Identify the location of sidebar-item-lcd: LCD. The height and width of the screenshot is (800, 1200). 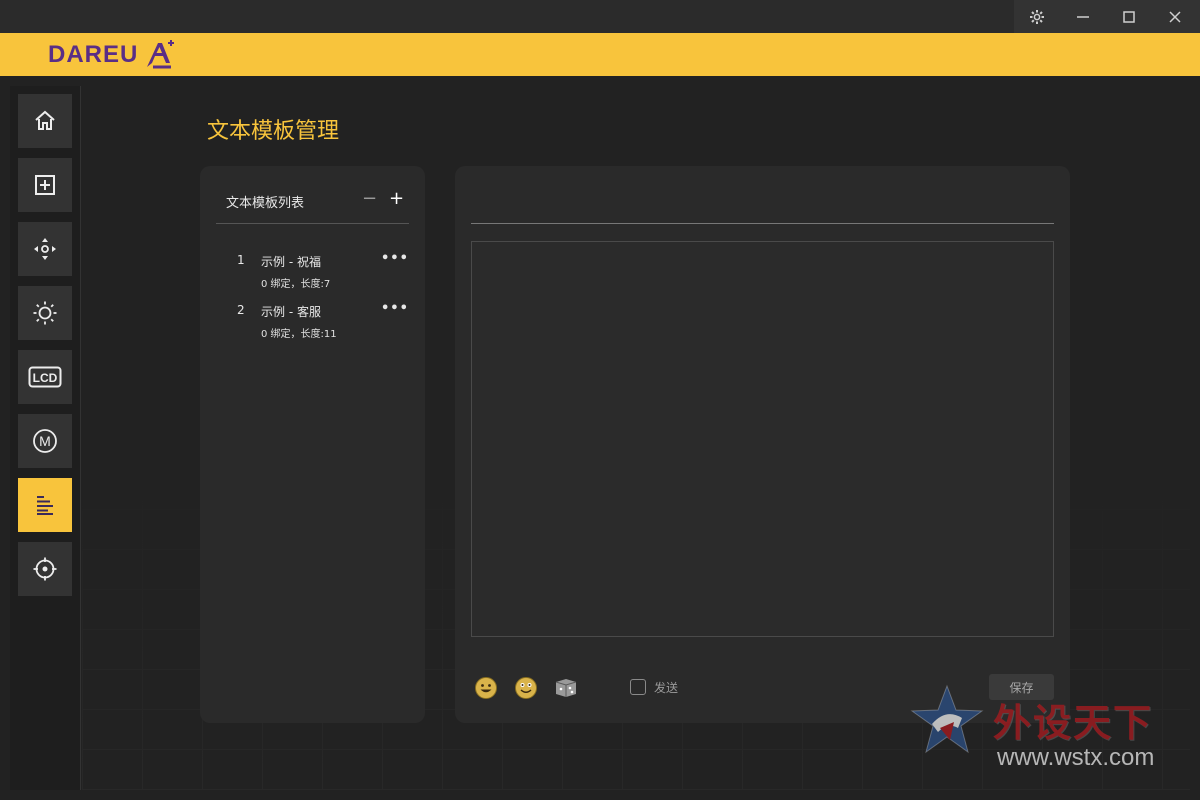
(45, 377).